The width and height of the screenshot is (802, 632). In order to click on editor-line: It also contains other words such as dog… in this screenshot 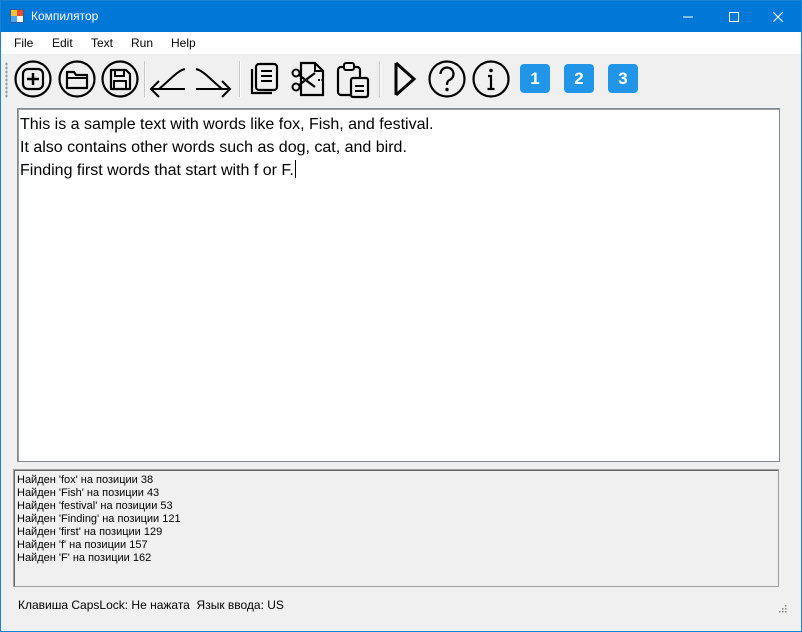, I will do `click(213, 147)`.